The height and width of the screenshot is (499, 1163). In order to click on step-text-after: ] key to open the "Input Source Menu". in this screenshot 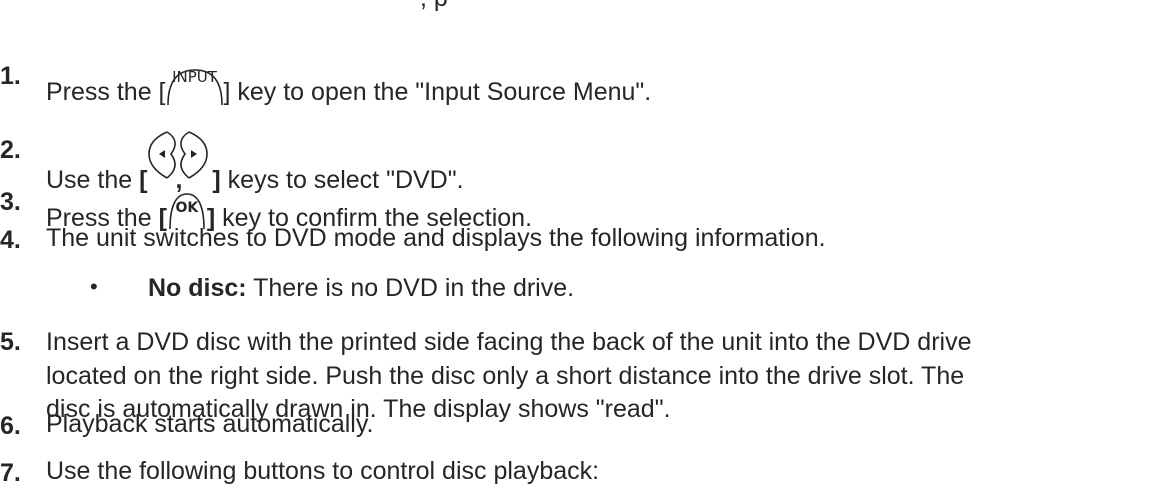, I will do `click(437, 92)`.